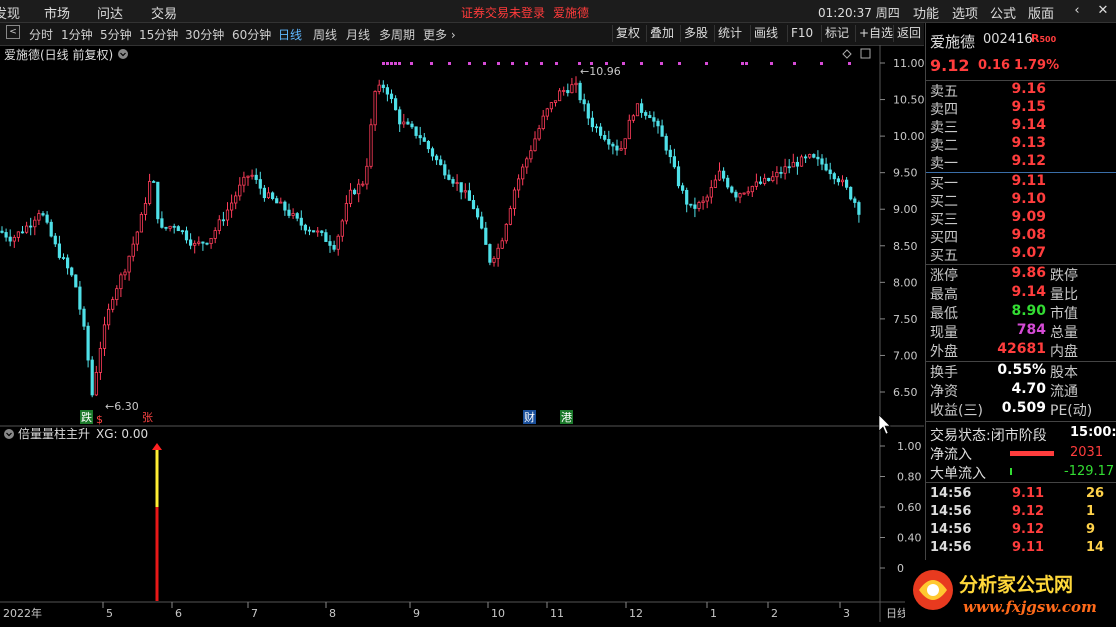 The width and height of the screenshot is (1116, 627). Describe the element at coordinates (905, 246) in the screenshot. I see `price-tick-label: 8.50` at that location.